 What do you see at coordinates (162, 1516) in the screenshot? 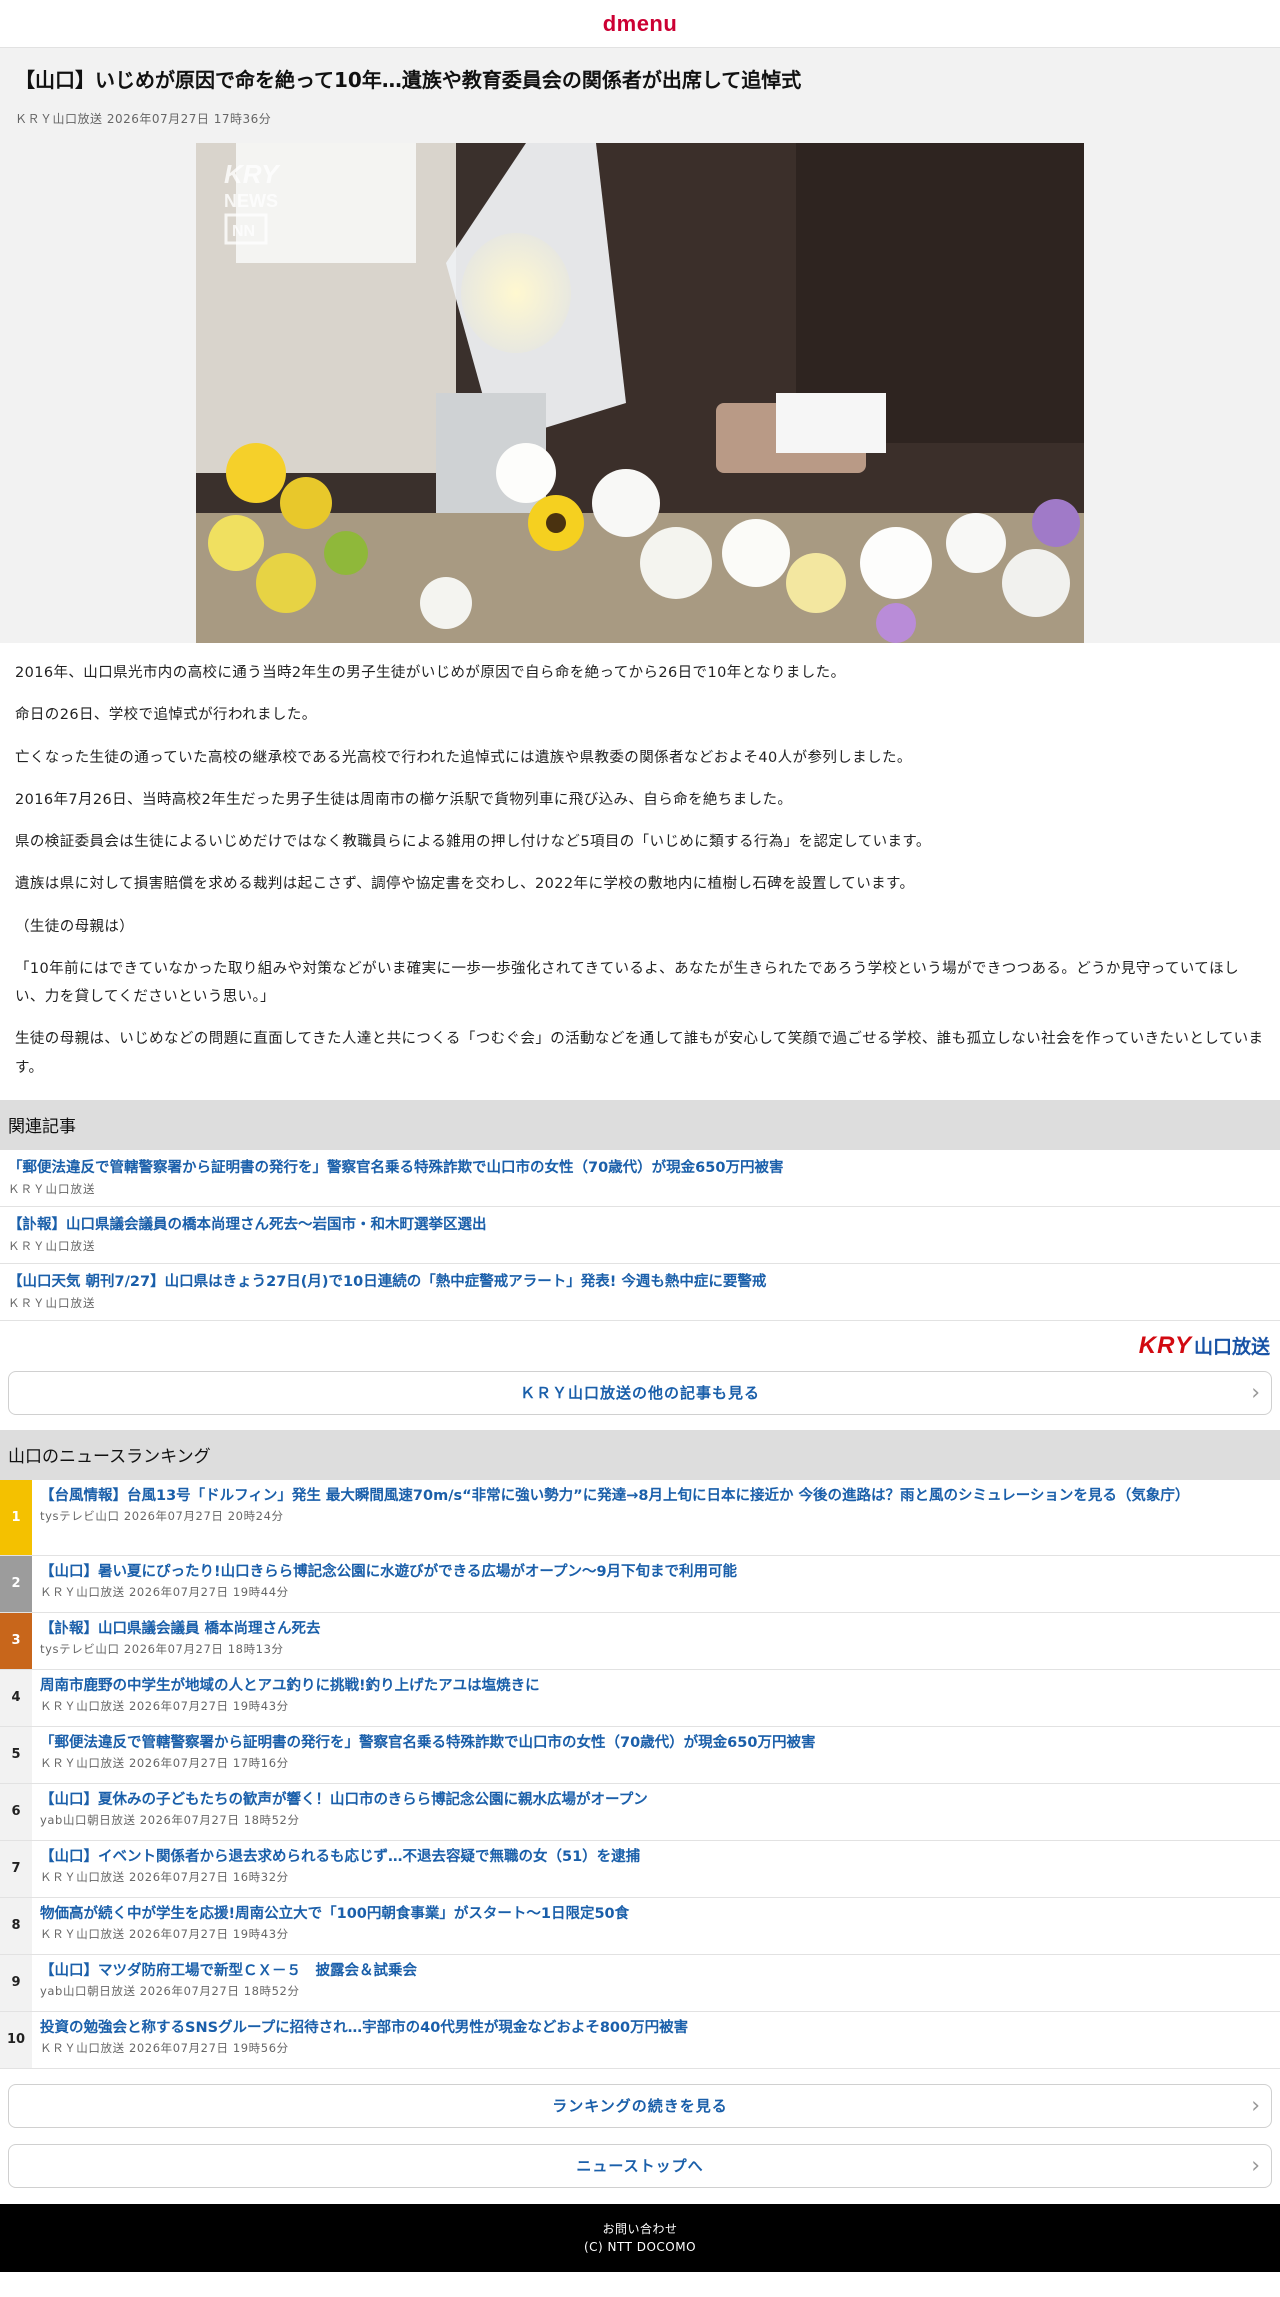
I see `ranking-item-meta: tysテレビ山口 2026年07月27日 20時24分` at bounding box center [162, 1516].